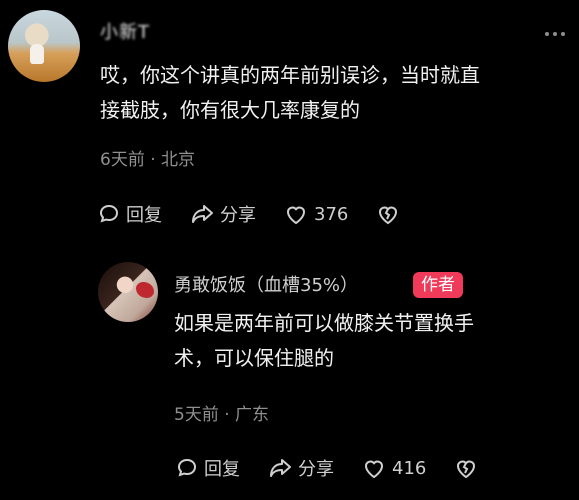 Image resolution: width=579 pixels, height=500 pixels. What do you see at coordinates (555, 34) in the screenshot?
I see `more-options-icon` at bounding box center [555, 34].